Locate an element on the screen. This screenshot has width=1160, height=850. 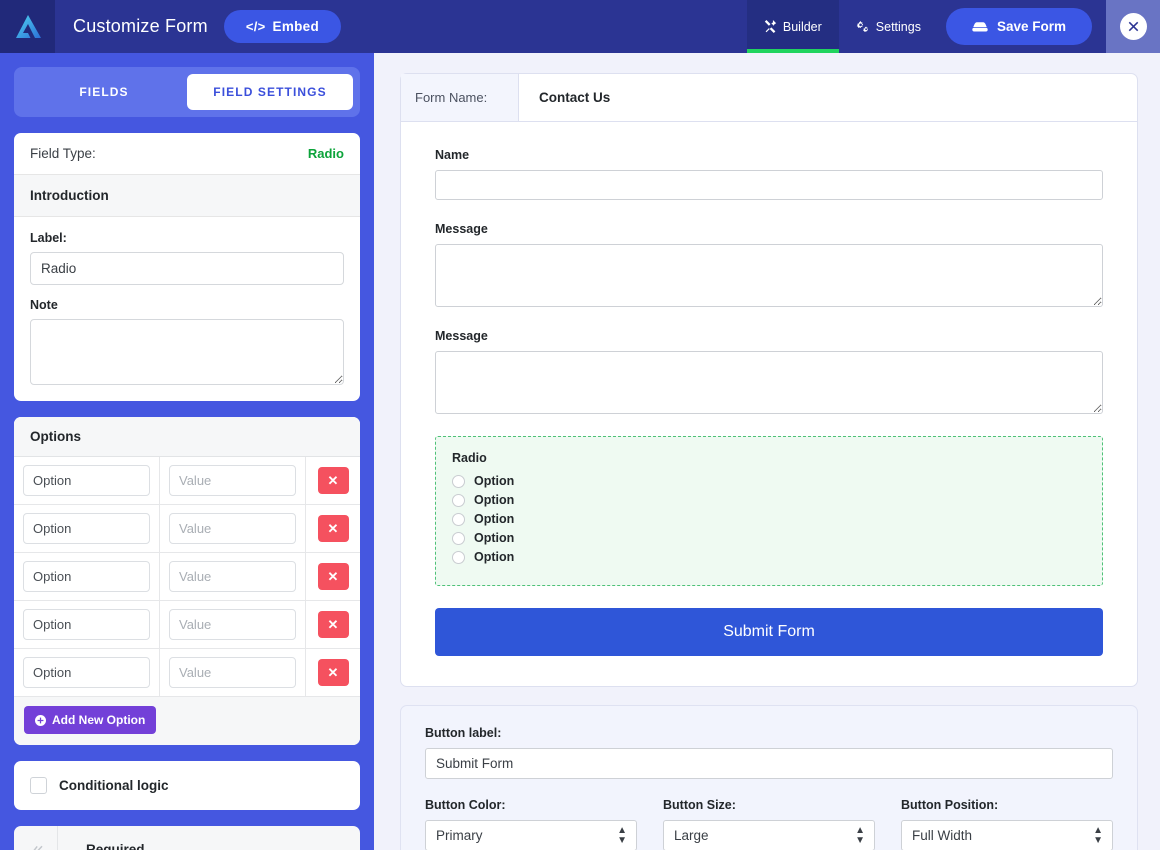
add-new-option-button: Add New Option is located at coordinates (90, 720).